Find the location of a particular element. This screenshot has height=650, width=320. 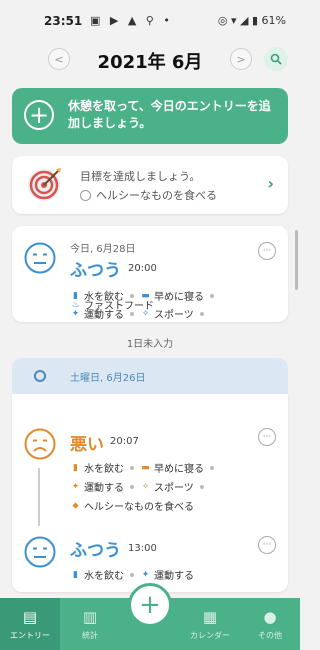

chevron-right-icon: › is located at coordinates (270, 183).